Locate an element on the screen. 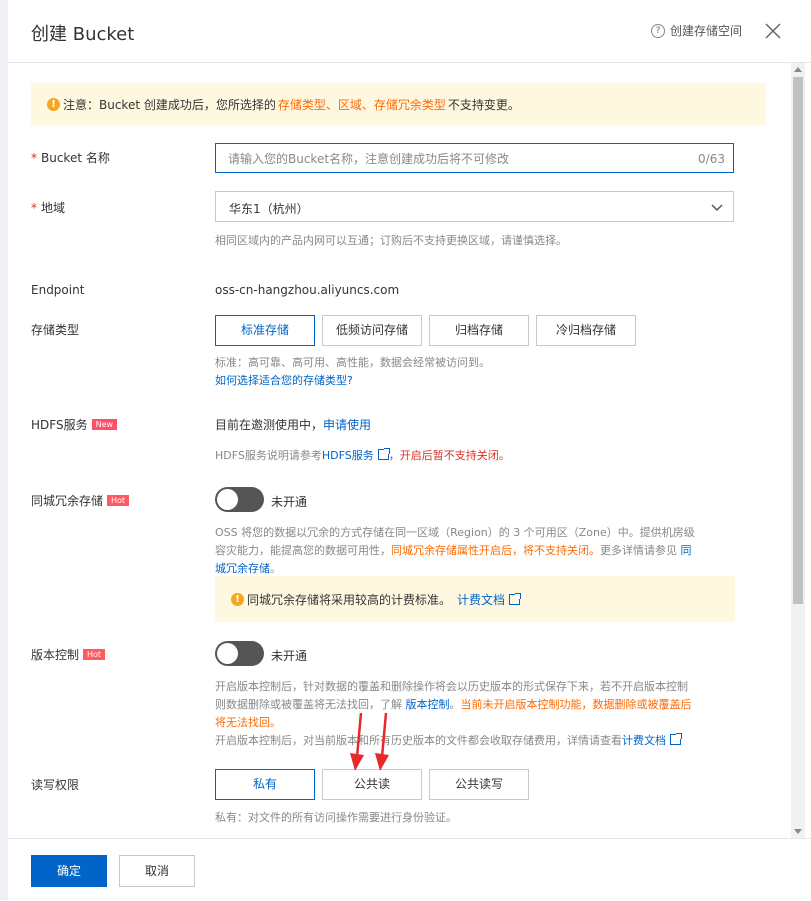 This screenshot has width=811, height=901. close-icon is located at coordinates (773, 31).